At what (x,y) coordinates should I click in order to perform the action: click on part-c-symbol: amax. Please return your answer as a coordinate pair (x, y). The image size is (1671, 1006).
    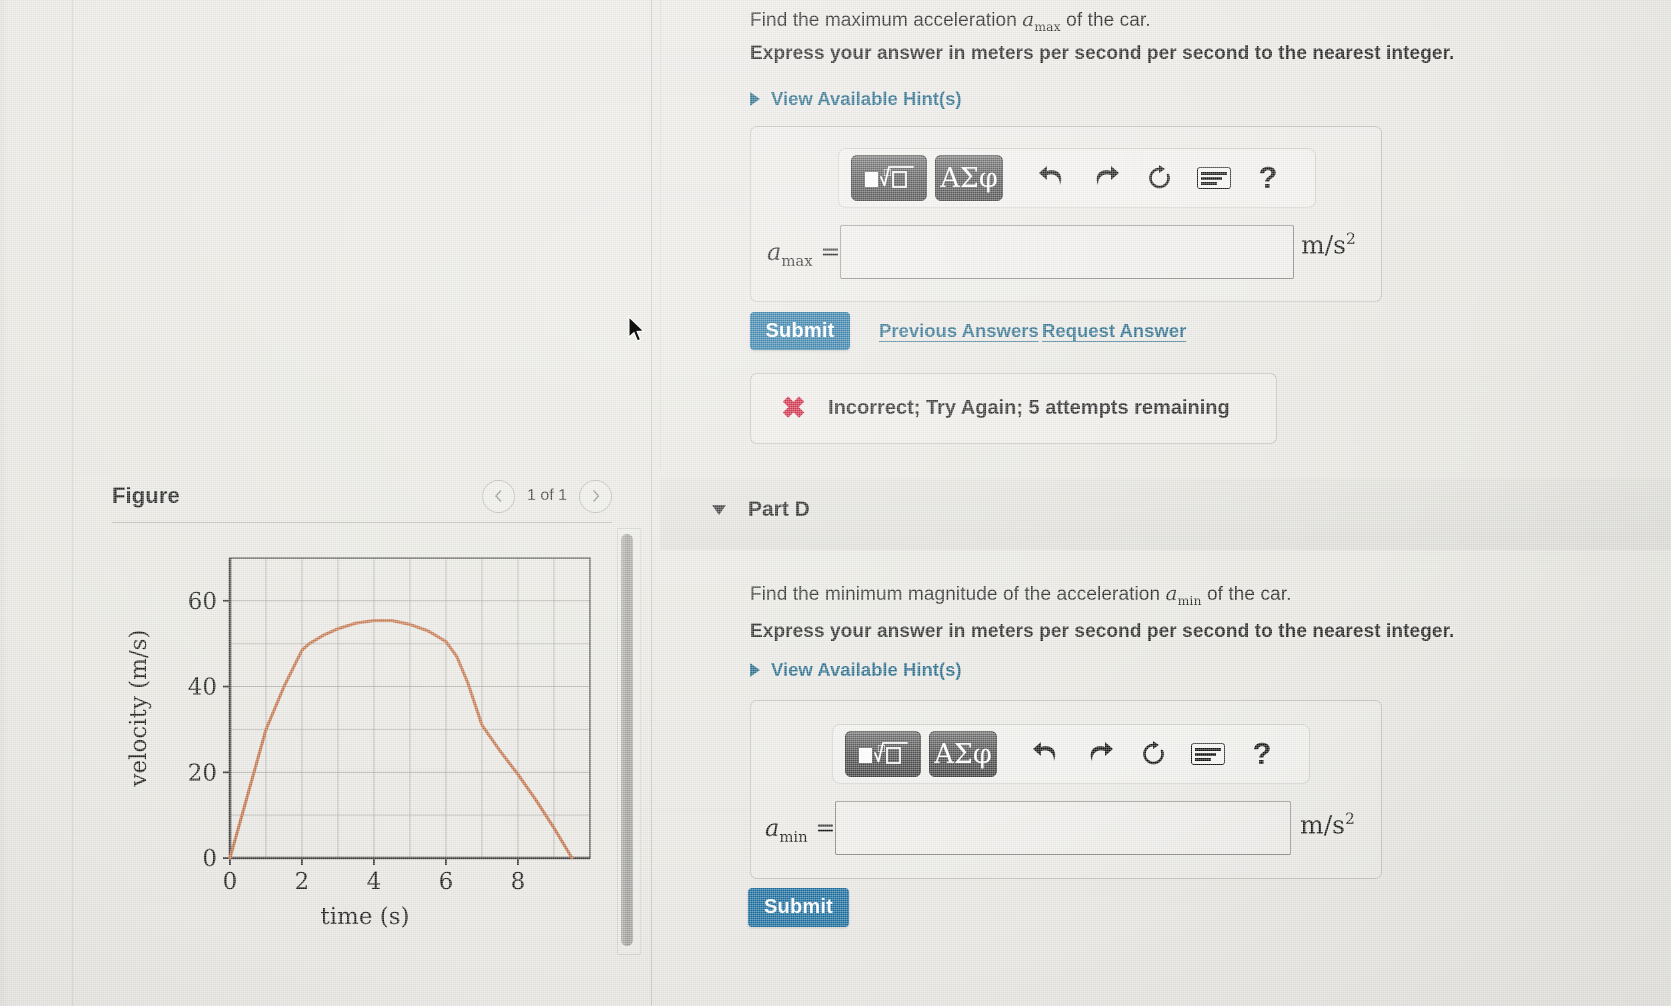
    Looking at the image, I should click on (1041, 20).